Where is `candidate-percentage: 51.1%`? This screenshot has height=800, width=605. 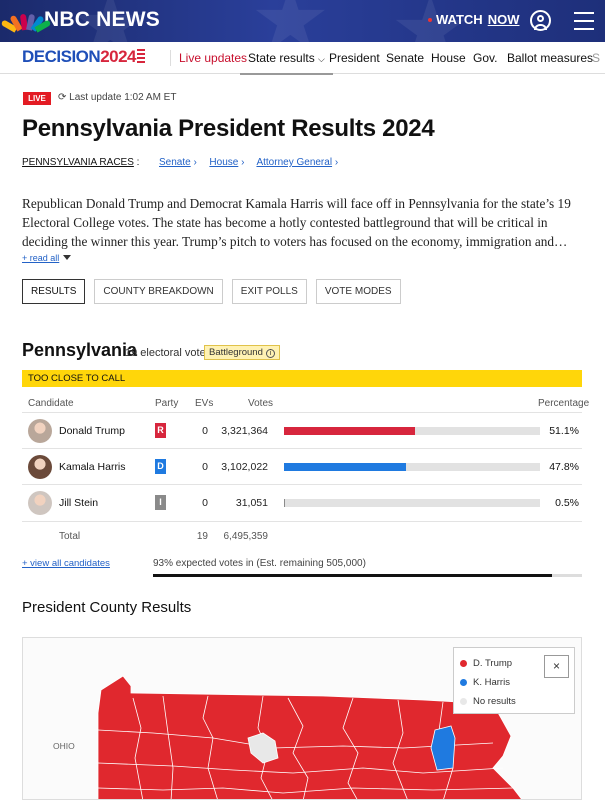
candidate-percentage: 51.1% is located at coordinates (564, 431).